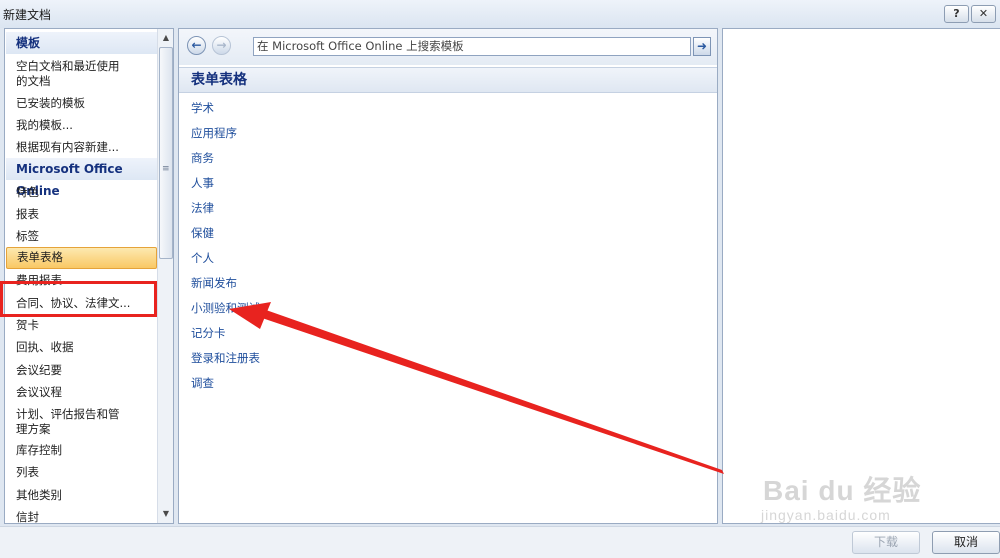  I want to click on back-arrow-icon: ←, so click(196, 45).